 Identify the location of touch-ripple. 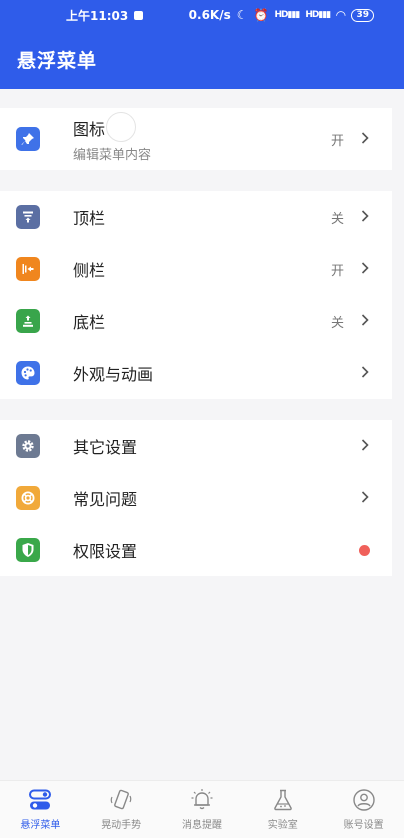
(121, 127).